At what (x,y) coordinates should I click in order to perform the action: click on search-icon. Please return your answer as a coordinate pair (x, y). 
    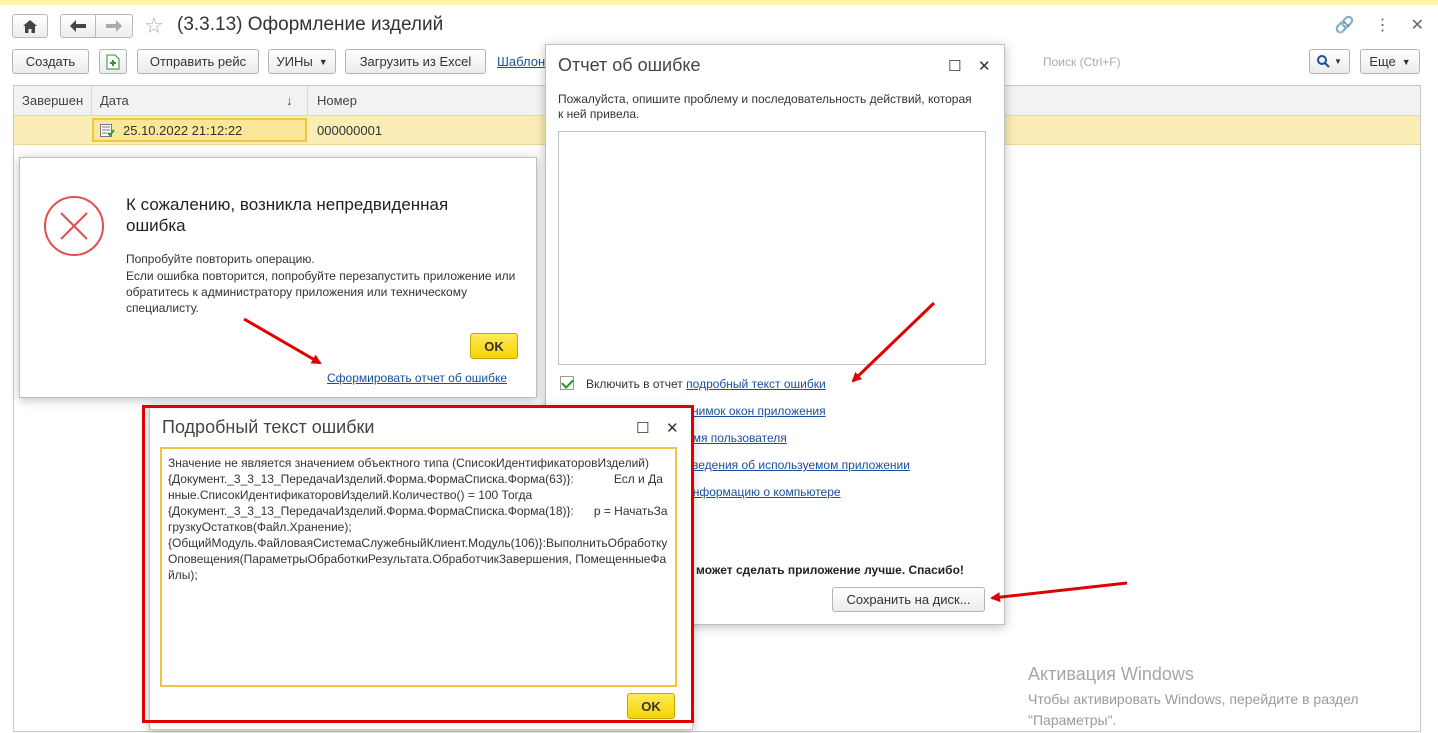
    Looking at the image, I should click on (1323, 61).